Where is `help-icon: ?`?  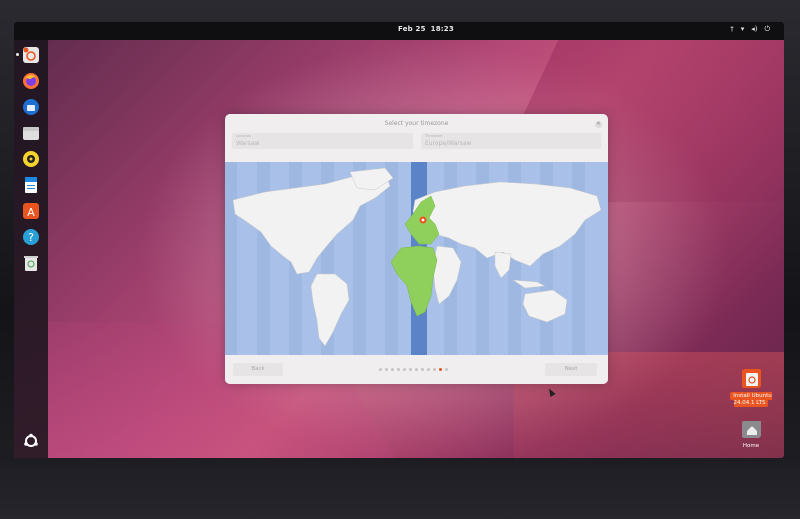
help-icon: ? is located at coordinates (31, 237).